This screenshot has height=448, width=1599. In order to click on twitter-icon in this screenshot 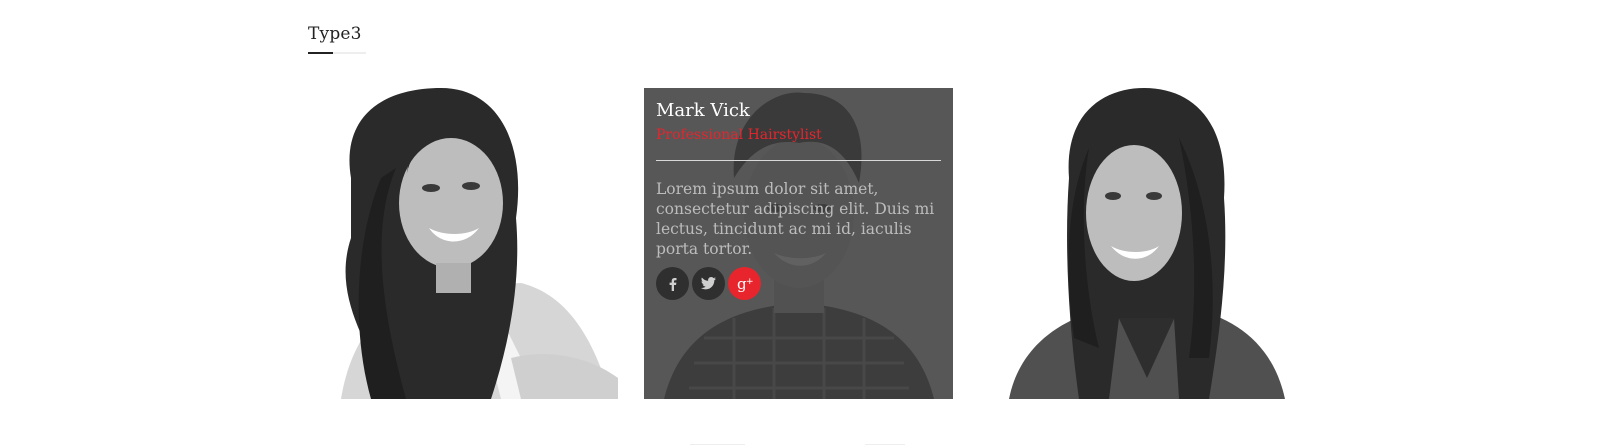, I will do `click(708, 283)`.